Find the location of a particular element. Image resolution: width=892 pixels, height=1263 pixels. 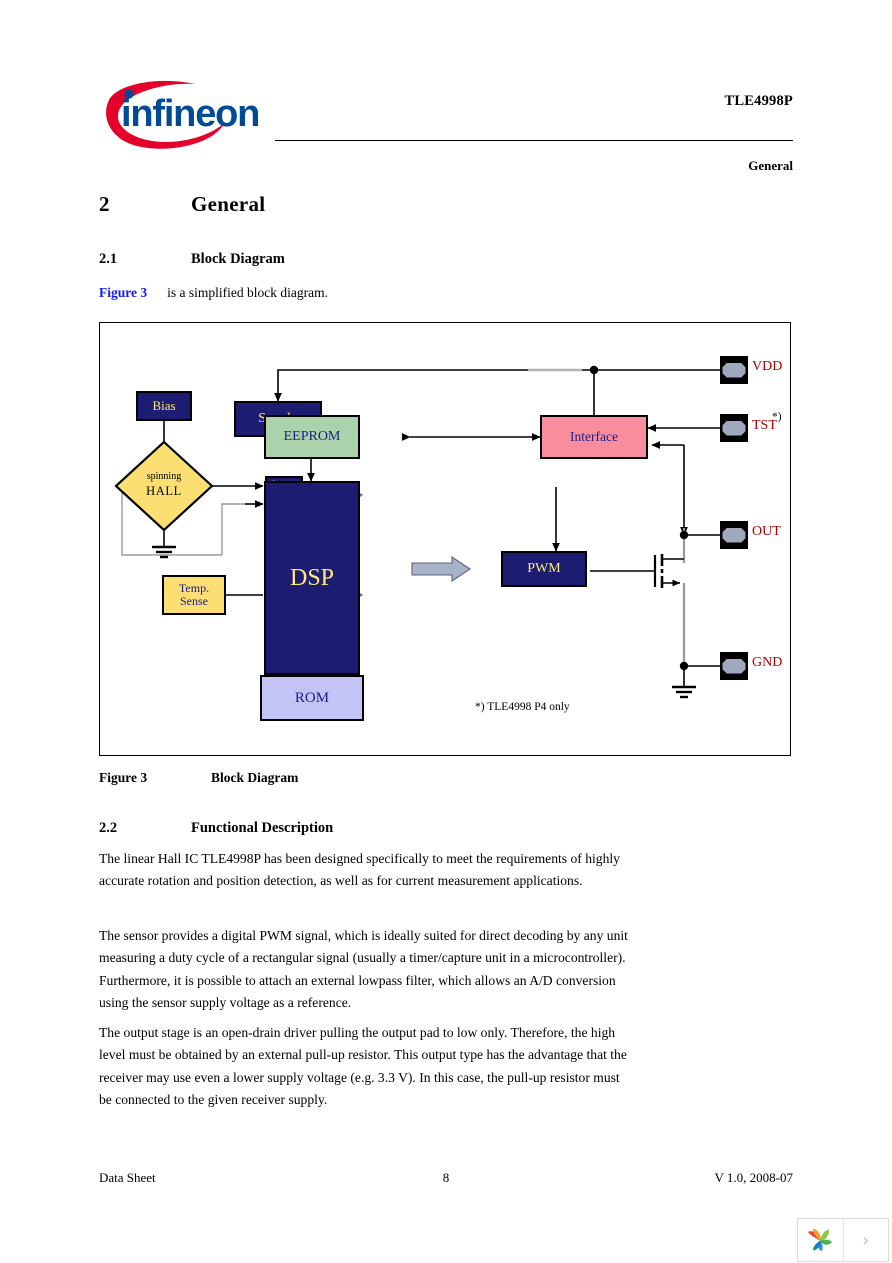

section-heading-functional-description: 2.2 Functional Description is located at coordinates (446, 828).